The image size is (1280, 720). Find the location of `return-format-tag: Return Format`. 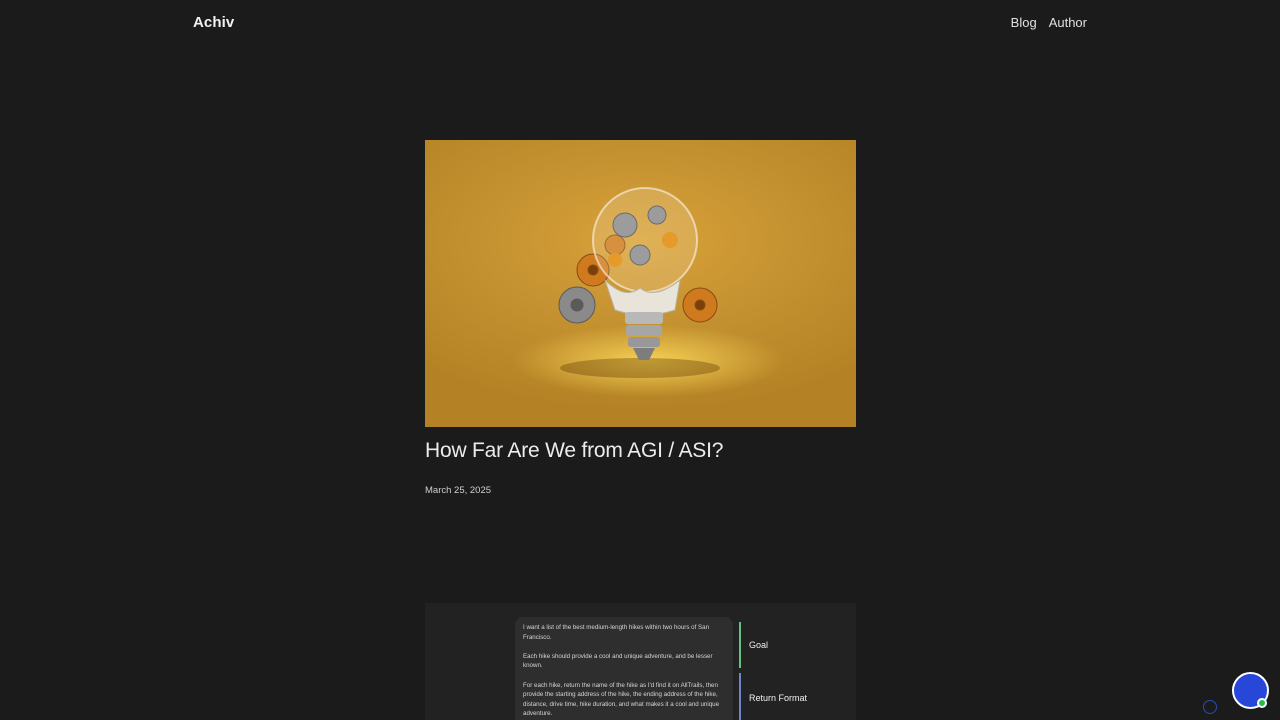

return-format-tag: Return Format is located at coordinates (789, 696).